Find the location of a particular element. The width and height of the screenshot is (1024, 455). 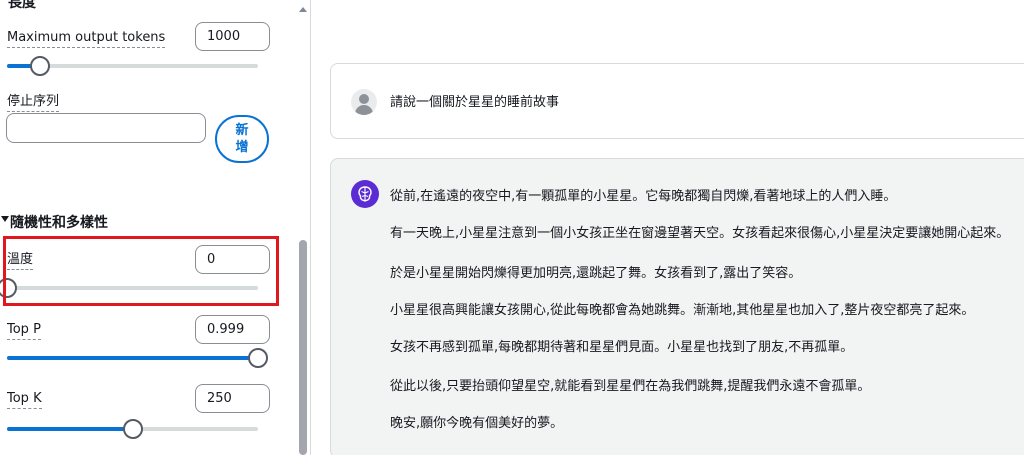

top-k-label: Top K is located at coordinates (24, 400).